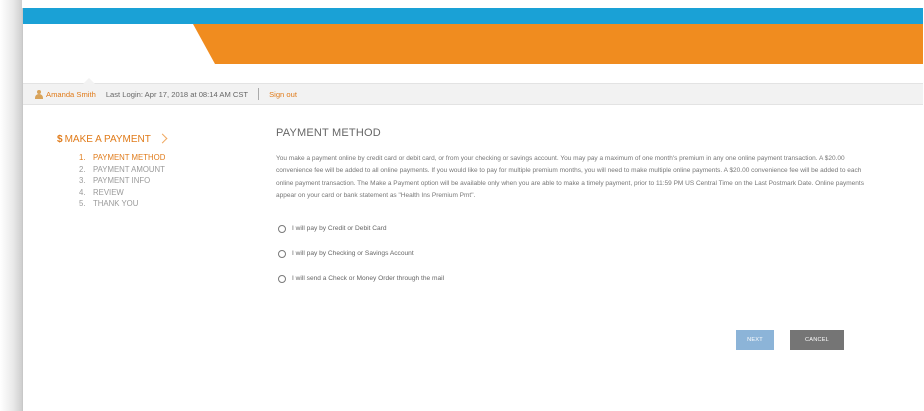 The image size is (924, 411). Describe the element at coordinates (116, 203) in the screenshot. I see `step-label: THANK YOU` at that location.